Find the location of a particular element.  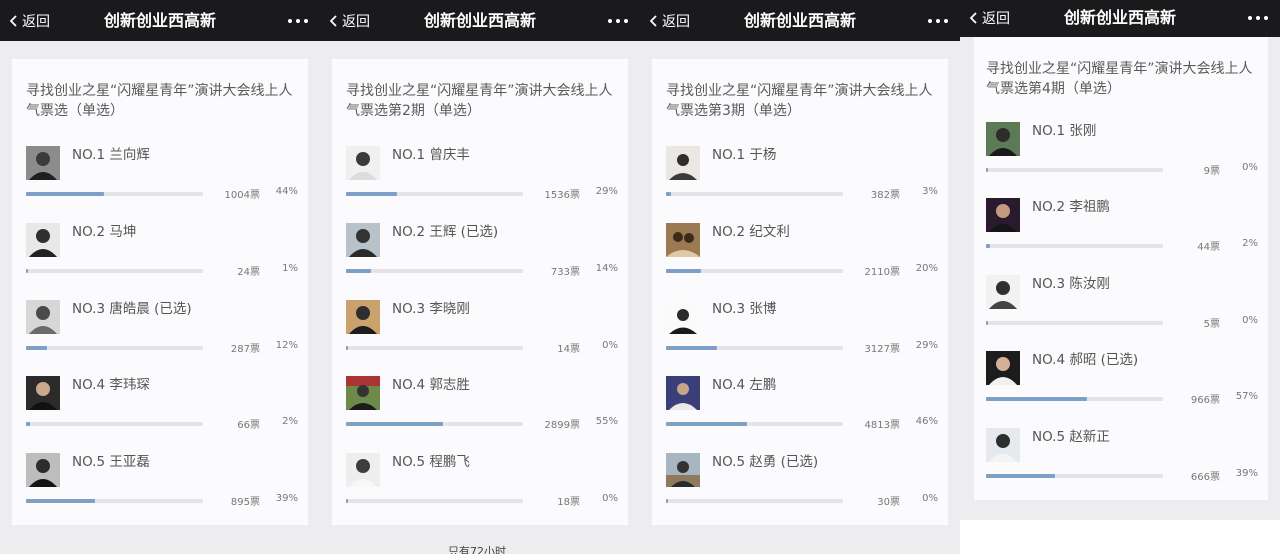

vote-percent: 29% is located at coordinates (606, 191).